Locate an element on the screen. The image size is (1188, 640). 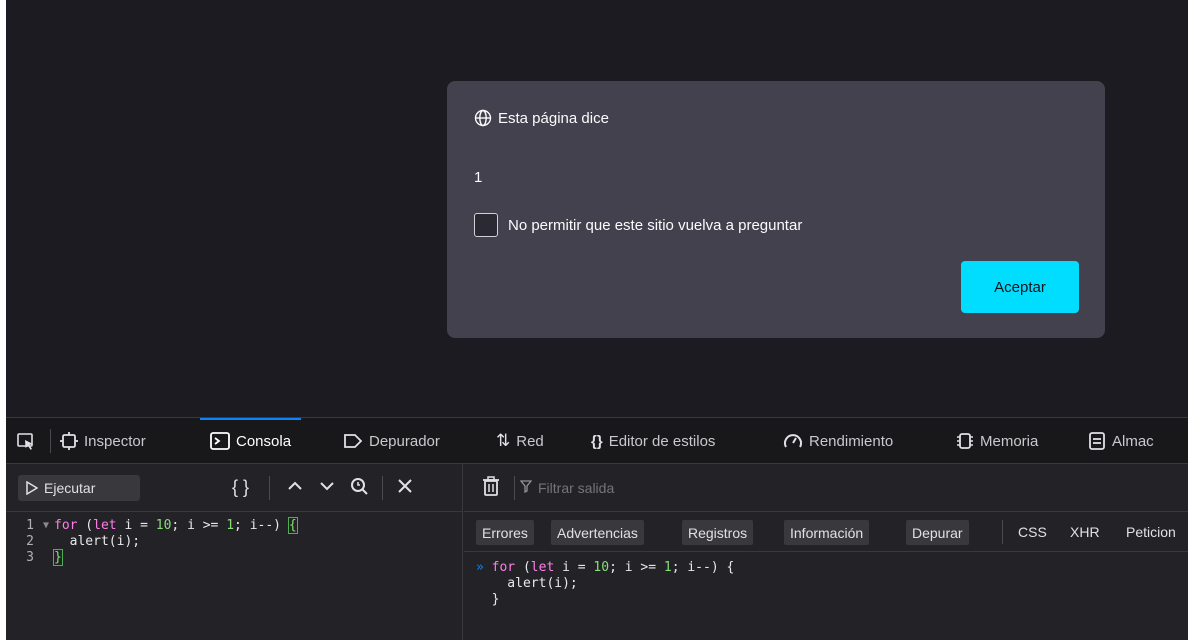
previous-expression-icon is located at coordinates (295, 488).